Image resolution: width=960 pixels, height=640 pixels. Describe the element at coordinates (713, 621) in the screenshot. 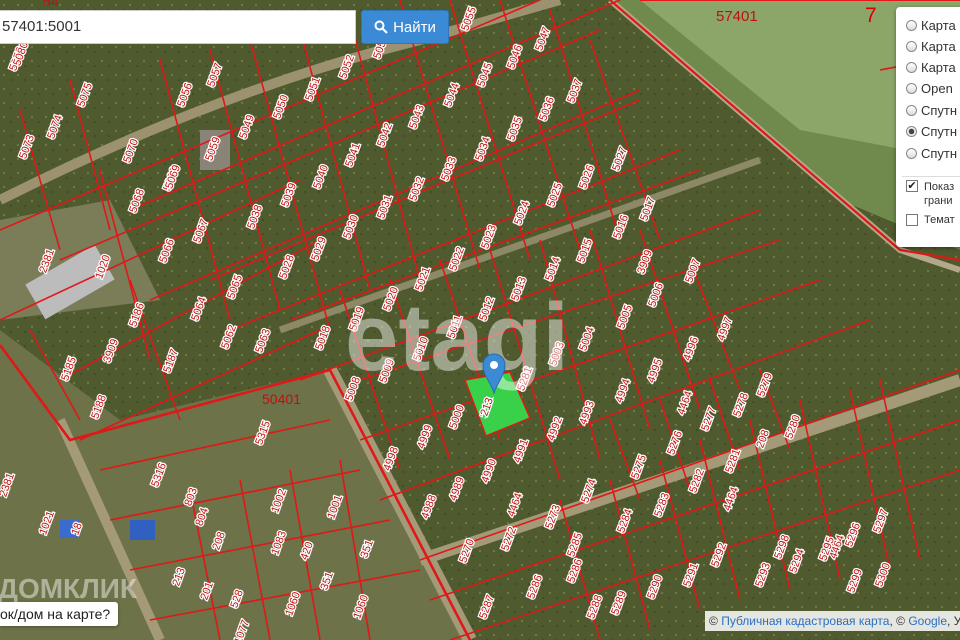

I see `copyright-symbol: ©` at that location.